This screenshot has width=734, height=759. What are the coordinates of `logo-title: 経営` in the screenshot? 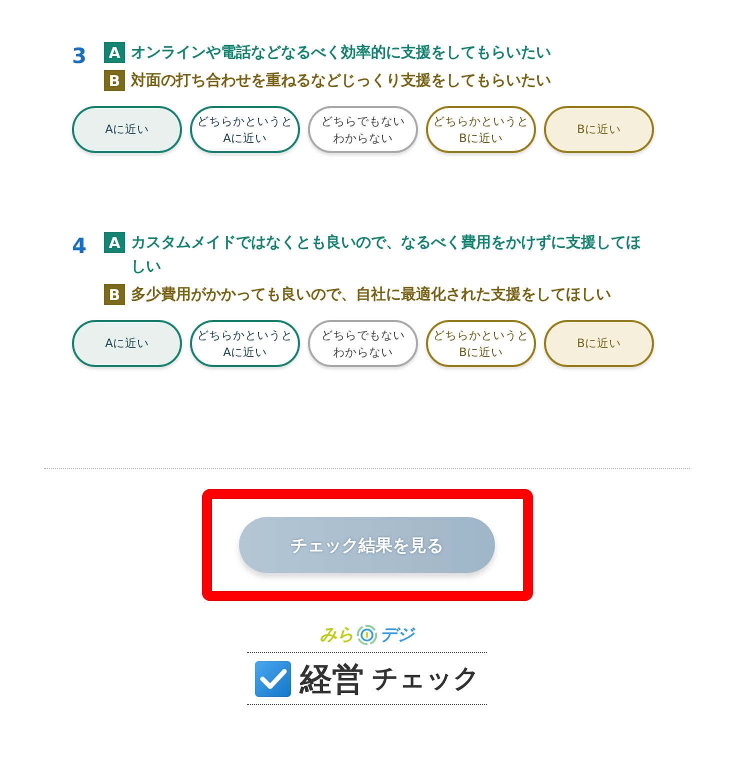 It's located at (332, 679).